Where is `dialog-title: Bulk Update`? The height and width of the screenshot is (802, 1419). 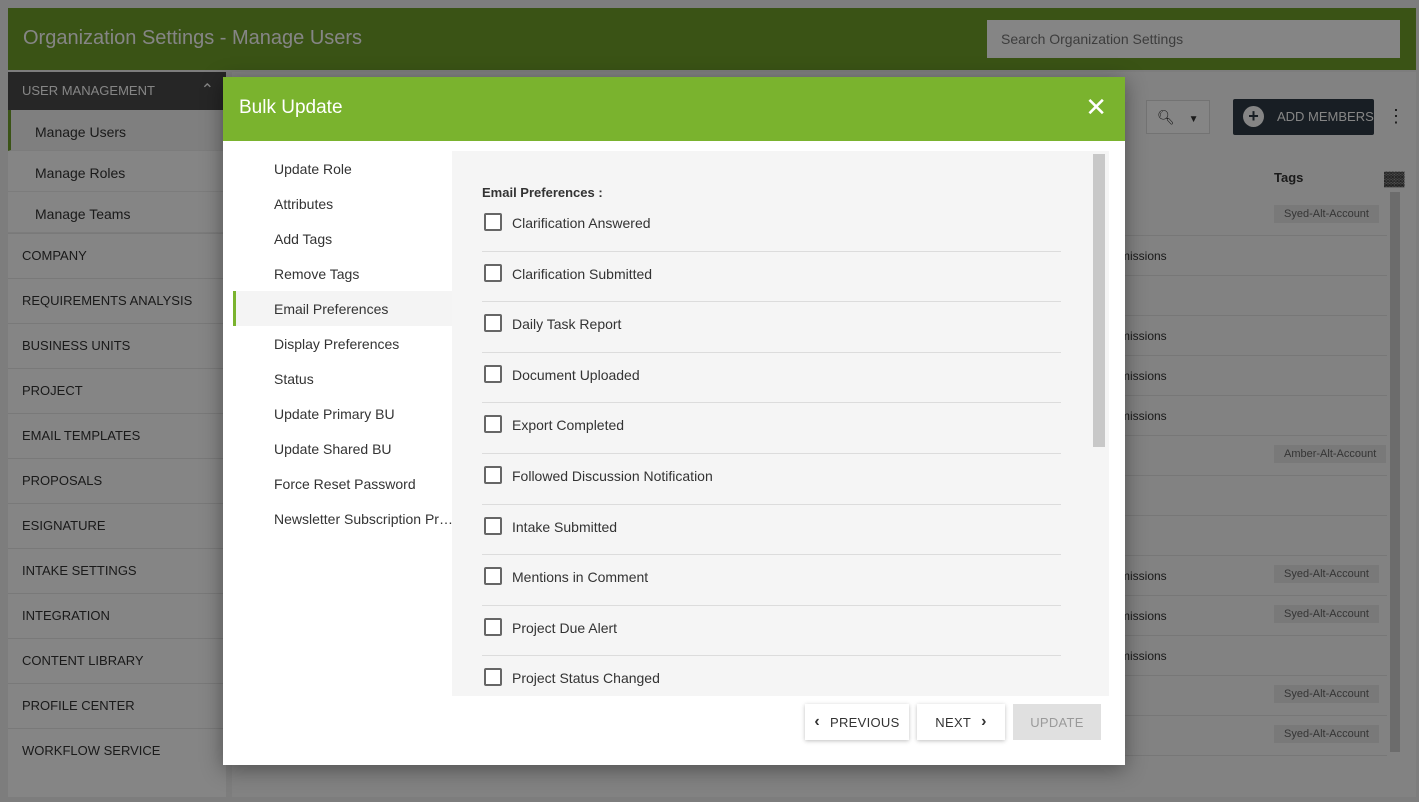
dialog-title: Bulk Update is located at coordinates (291, 107).